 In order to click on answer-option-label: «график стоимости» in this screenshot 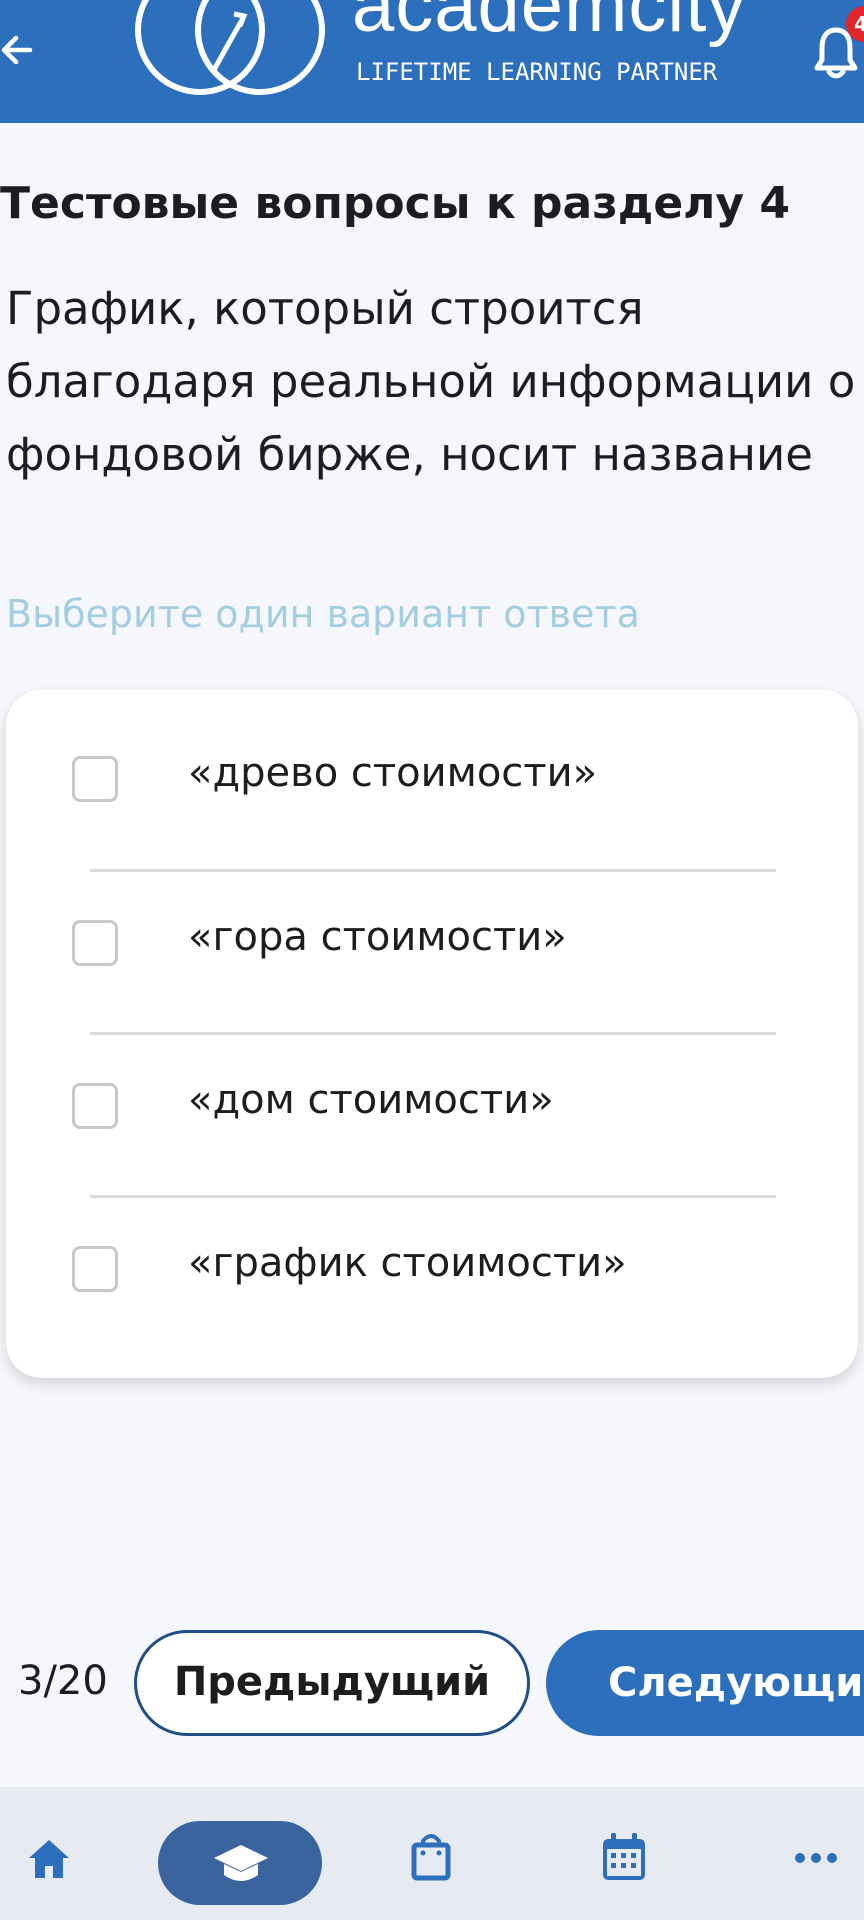, I will do `click(407, 1263)`.